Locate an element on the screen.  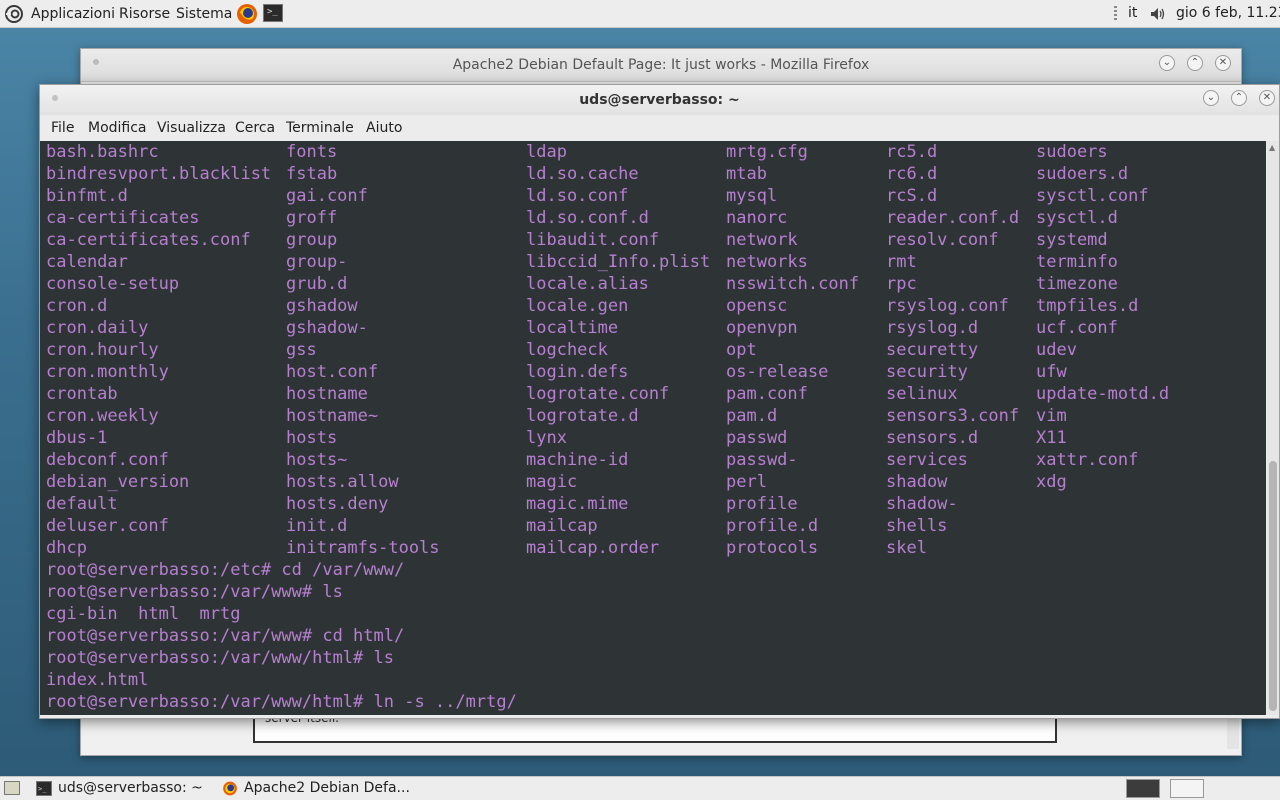
file-entry: logcheck is located at coordinates (567, 350).